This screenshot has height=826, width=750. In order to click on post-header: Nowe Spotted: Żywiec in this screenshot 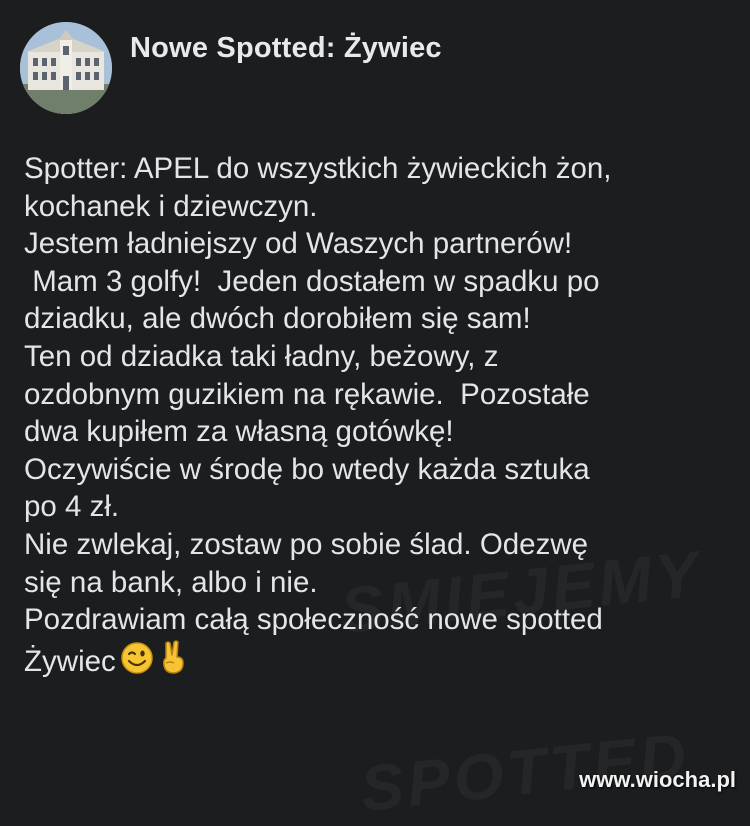, I will do `click(231, 68)`.